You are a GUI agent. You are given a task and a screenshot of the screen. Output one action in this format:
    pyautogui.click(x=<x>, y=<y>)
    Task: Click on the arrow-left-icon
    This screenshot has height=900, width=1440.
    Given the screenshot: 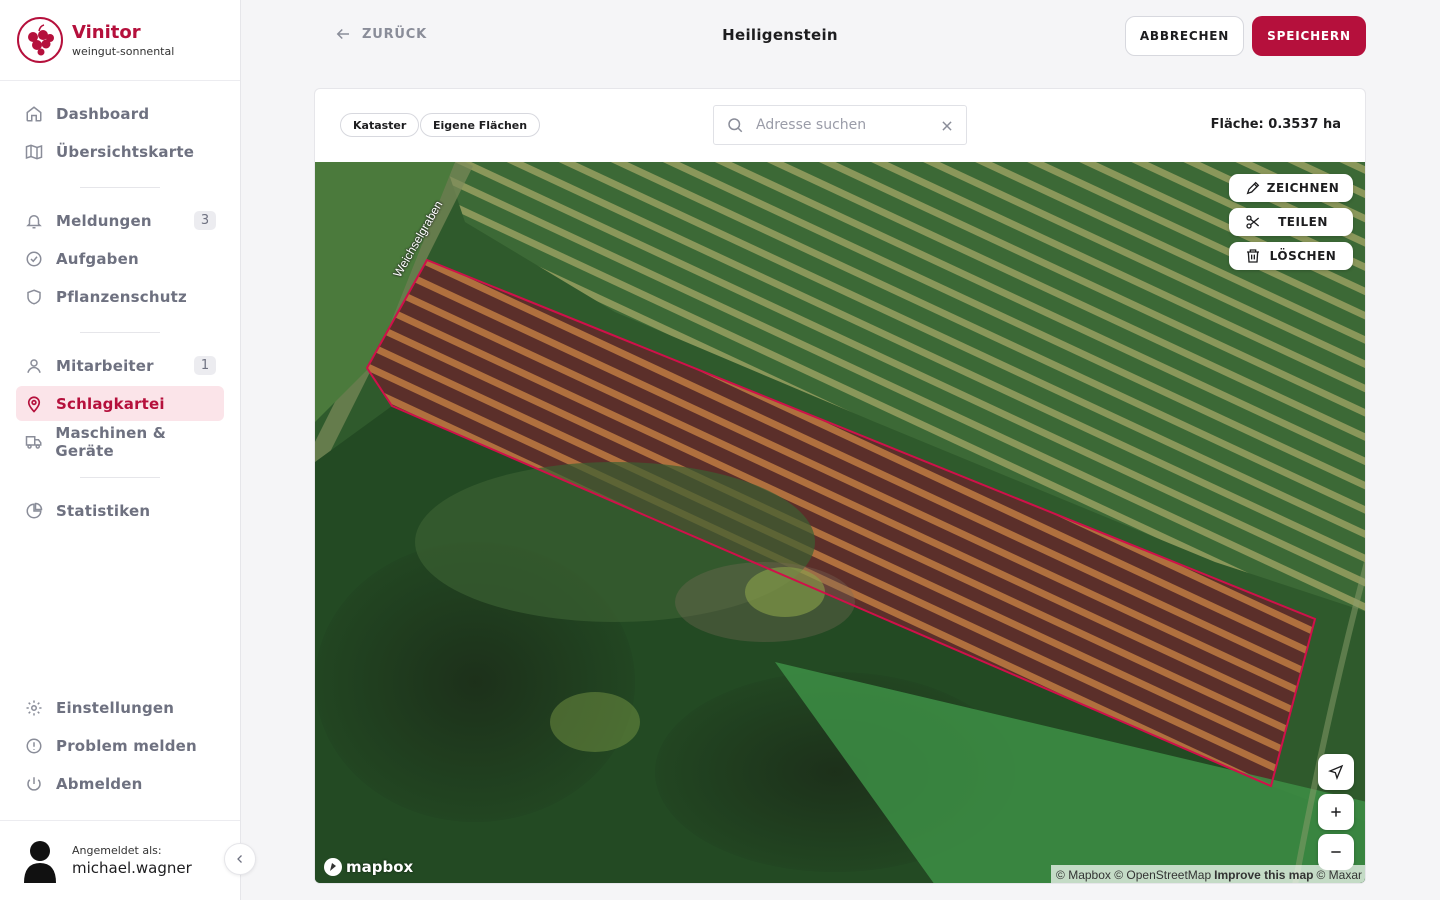 What is the action you would take?
    pyautogui.click(x=342, y=34)
    